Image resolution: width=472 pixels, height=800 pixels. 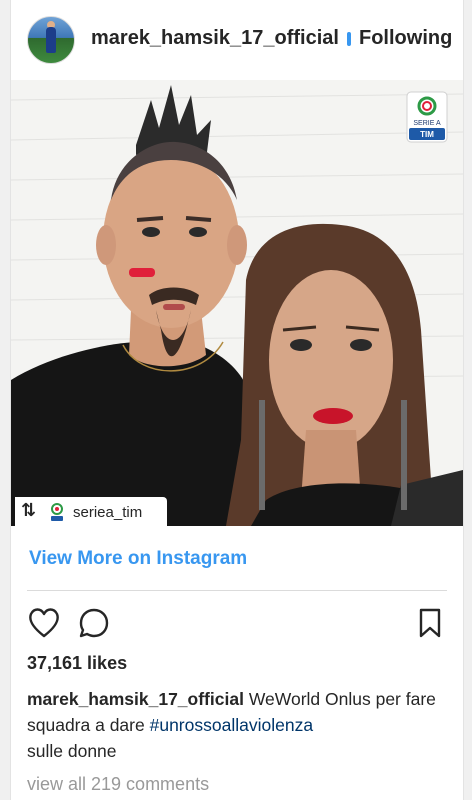 I want to click on username-link: marek_hamsik_17_official, so click(x=215, y=38).